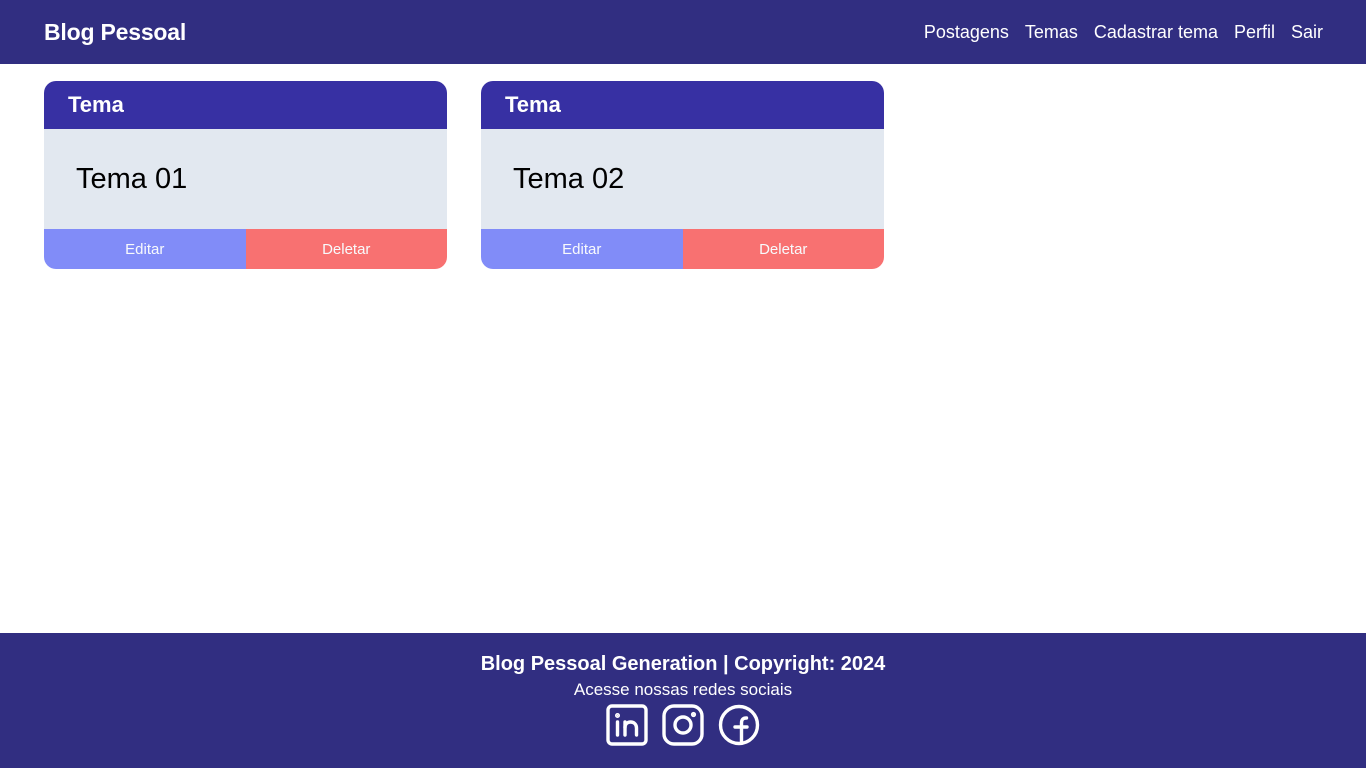 The width and height of the screenshot is (1366, 768). Describe the element at coordinates (115, 32) in the screenshot. I see `brand-logo: Blog Pessoal` at that location.